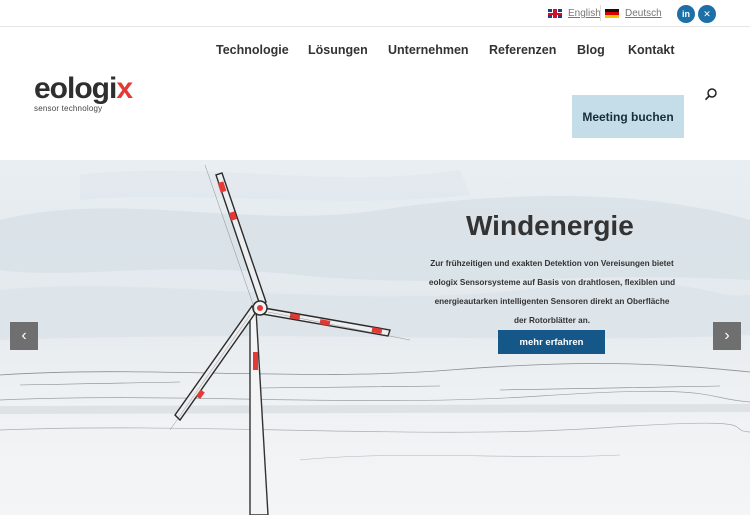 The height and width of the screenshot is (515, 750). I want to click on slider-prev-button: ‹, so click(24, 336).